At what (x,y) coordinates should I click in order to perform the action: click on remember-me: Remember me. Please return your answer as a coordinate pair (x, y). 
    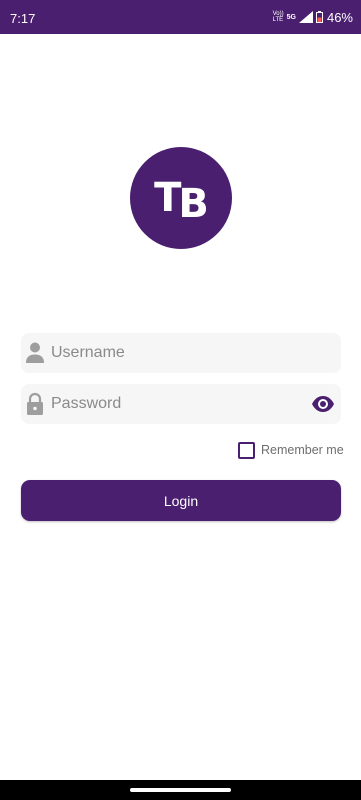
    Looking at the image, I should click on (291, 450).